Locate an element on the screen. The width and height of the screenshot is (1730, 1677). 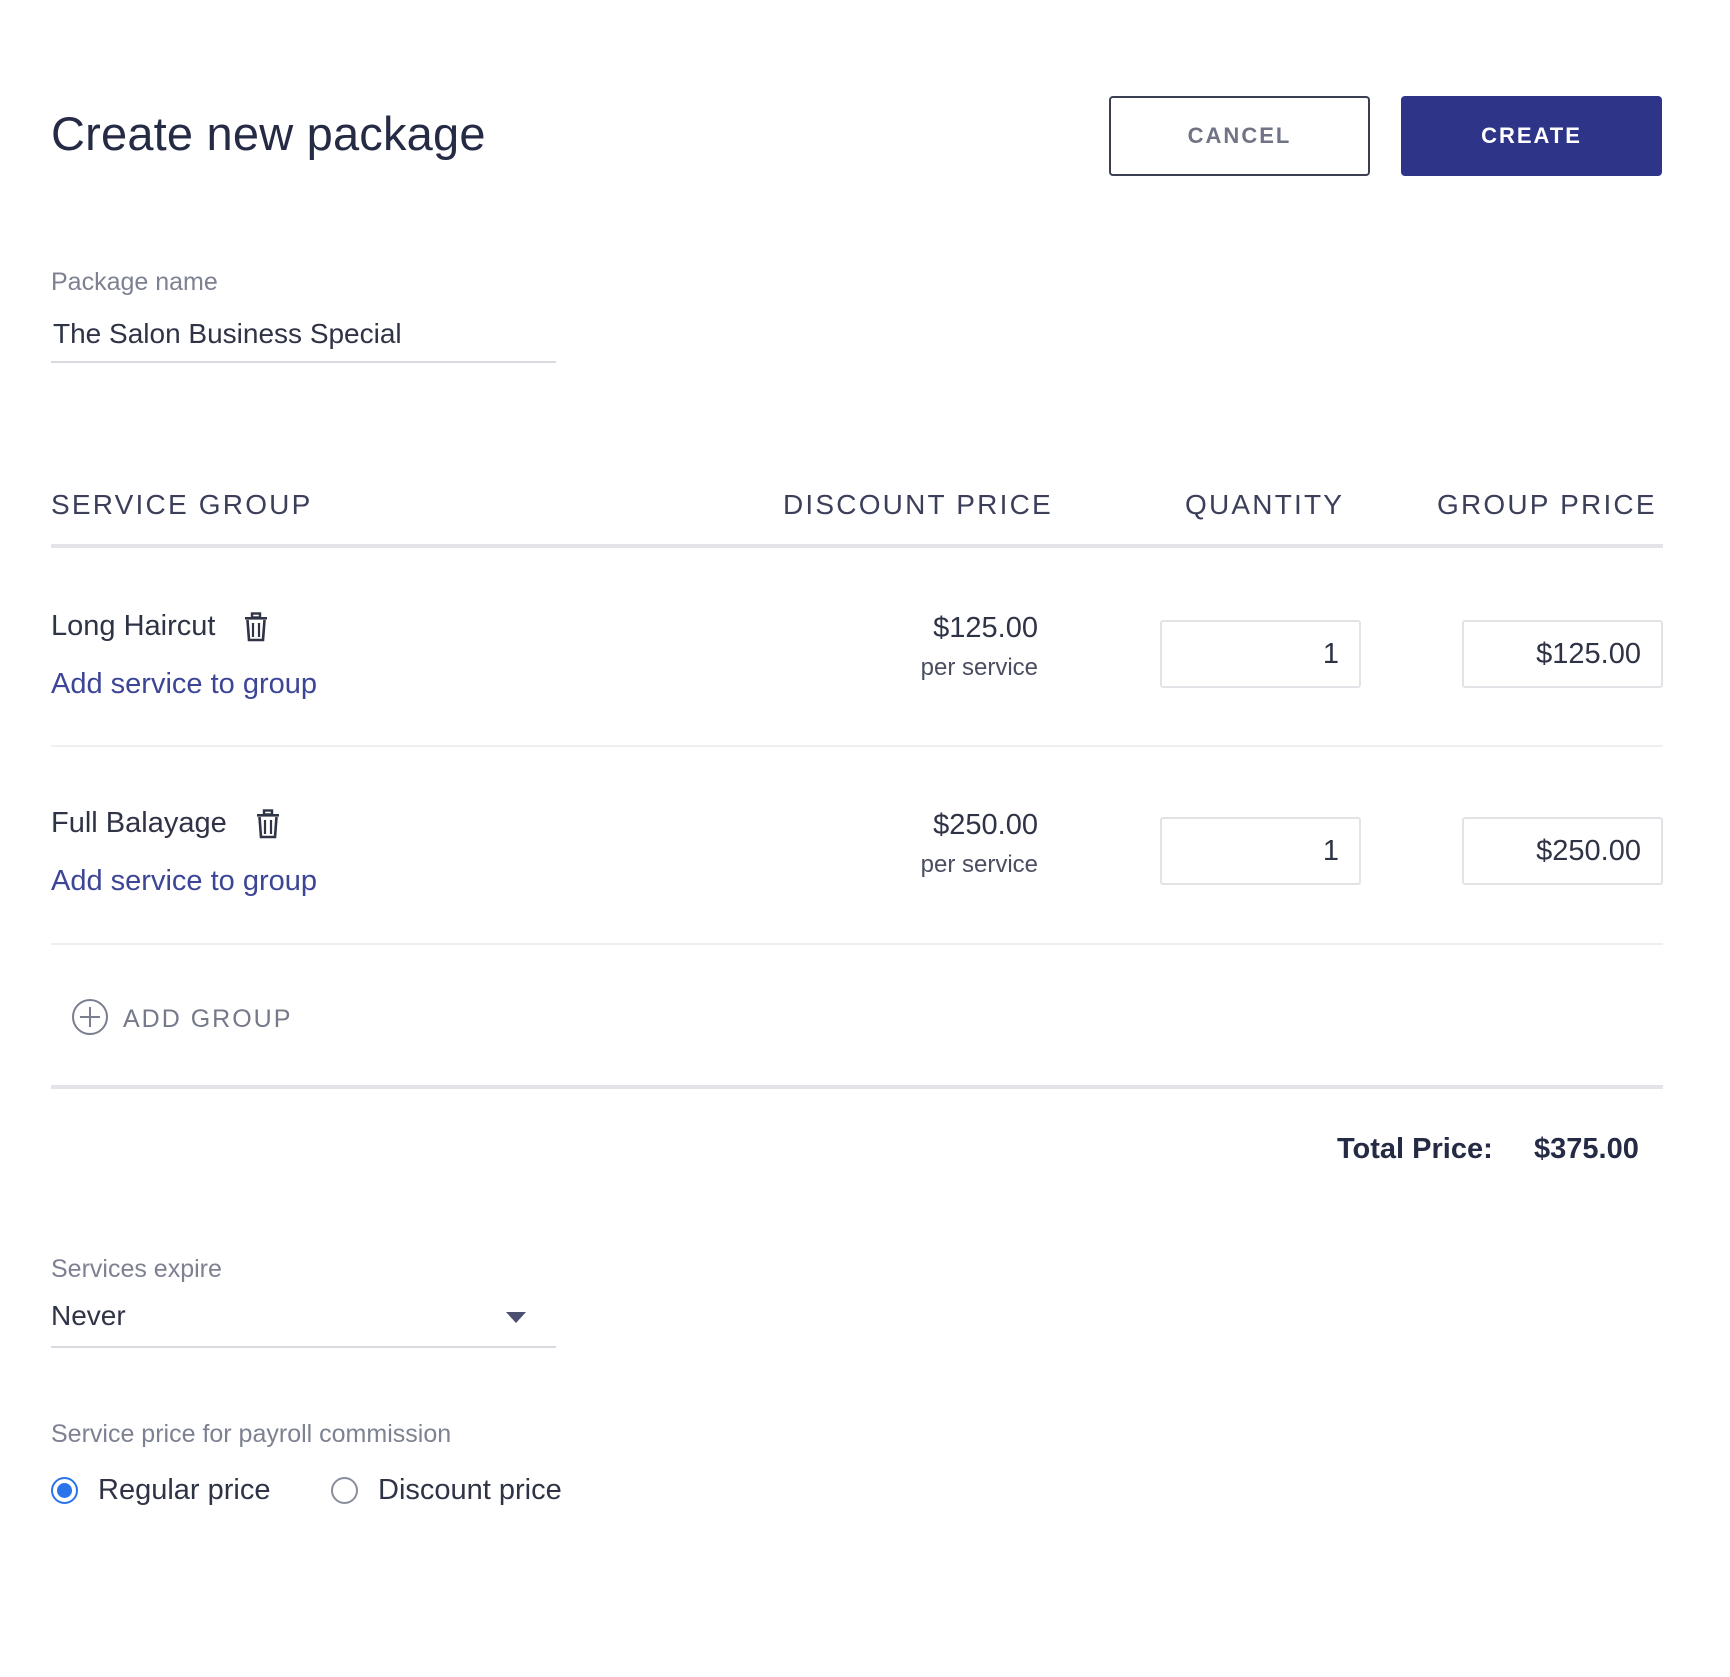
service-group-label: Long Haircut is located at coordinates (133, 626).